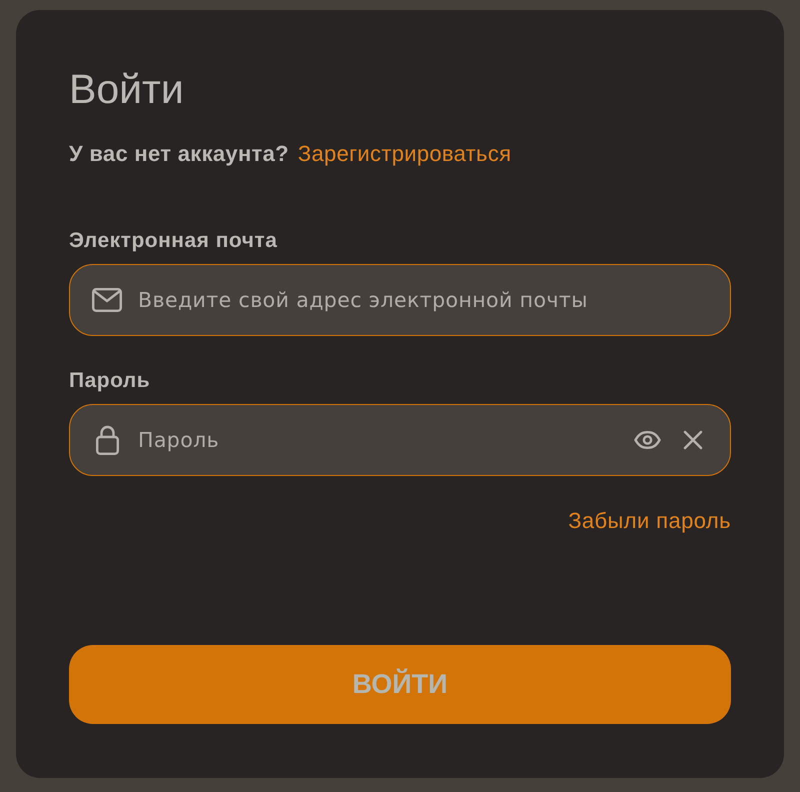  What do you see at coordinates (179, 154) in the screenshot?
I see `signup-prompt-text: У вас нет аккаунта?` at bounding box center [179, 154].